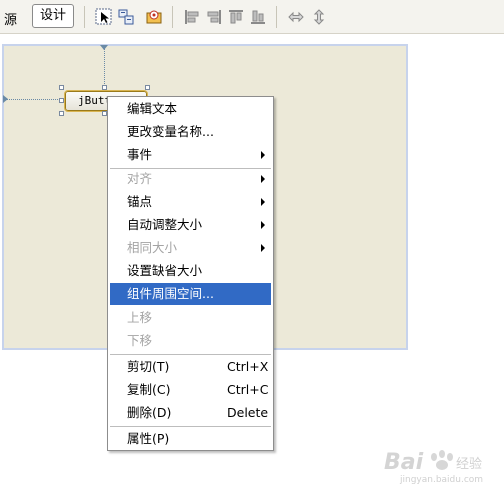 This screenshot has height=495, width=504. What do you see at coordinates (214, 17) in the screenshot?
I see `align-right-icon` at bounding box center [214, 17].